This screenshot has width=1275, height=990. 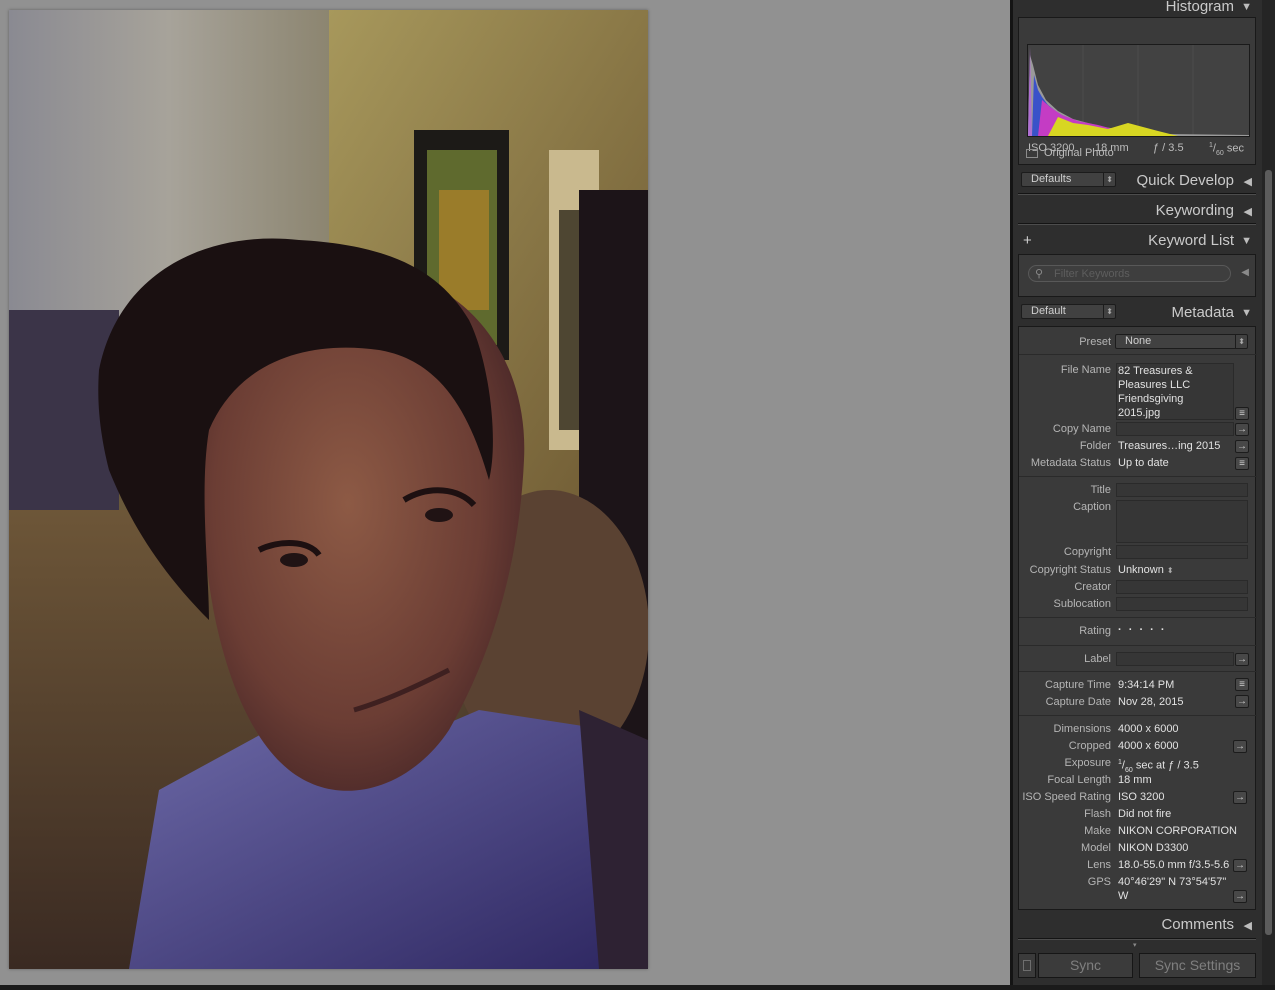 What do you see at coordinates (1137, 242) in the screenshot?
I see `keyword-list-header: + Keyword List ▼` at bounding box center [1137, 242].